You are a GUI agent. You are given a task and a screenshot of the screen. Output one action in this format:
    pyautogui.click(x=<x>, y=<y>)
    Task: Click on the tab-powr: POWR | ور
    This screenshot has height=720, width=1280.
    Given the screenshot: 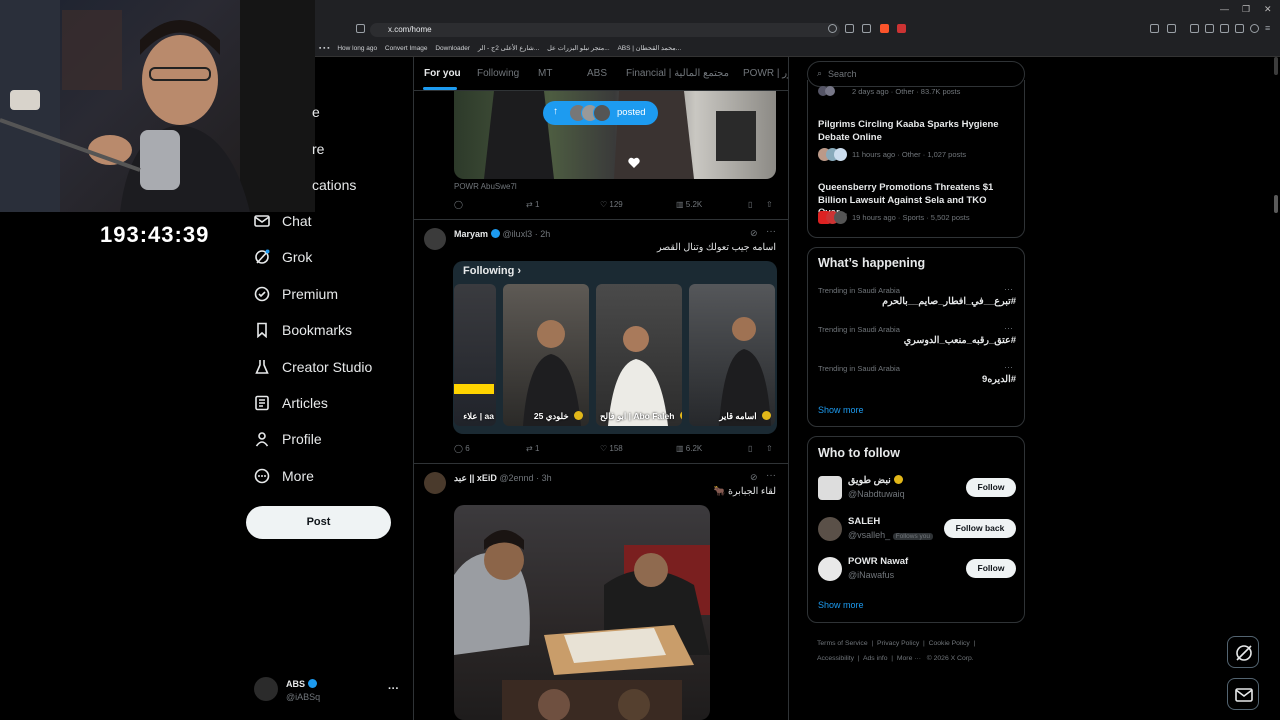 What is the action you would take?
    pyautogui.click(x=765, y=73)
    